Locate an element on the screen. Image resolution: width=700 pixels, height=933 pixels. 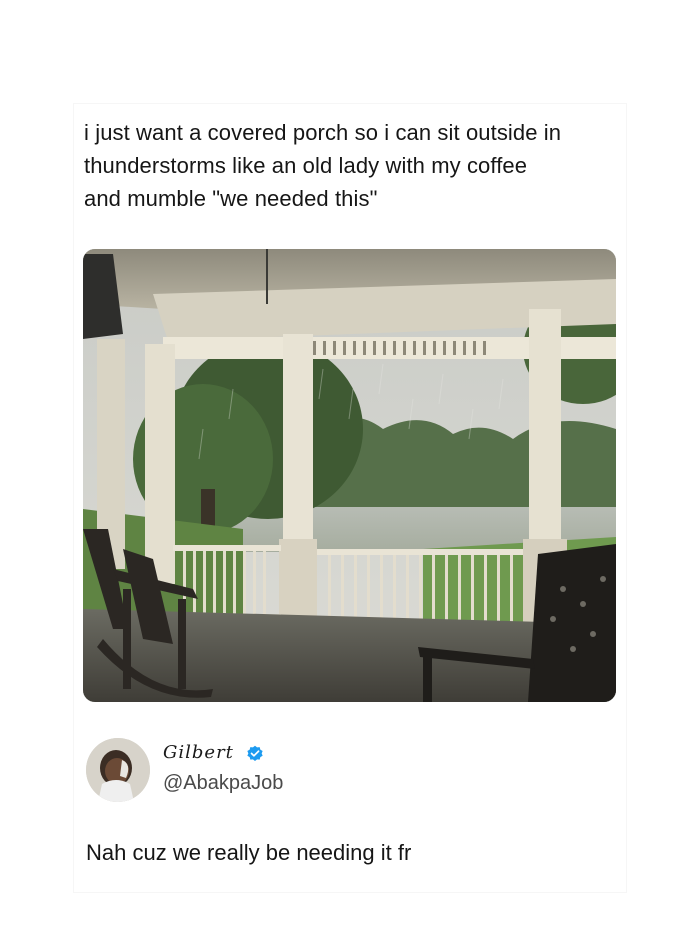
post-text-line-3: and mumble "we needed this" is located at coordinates (231, 198).